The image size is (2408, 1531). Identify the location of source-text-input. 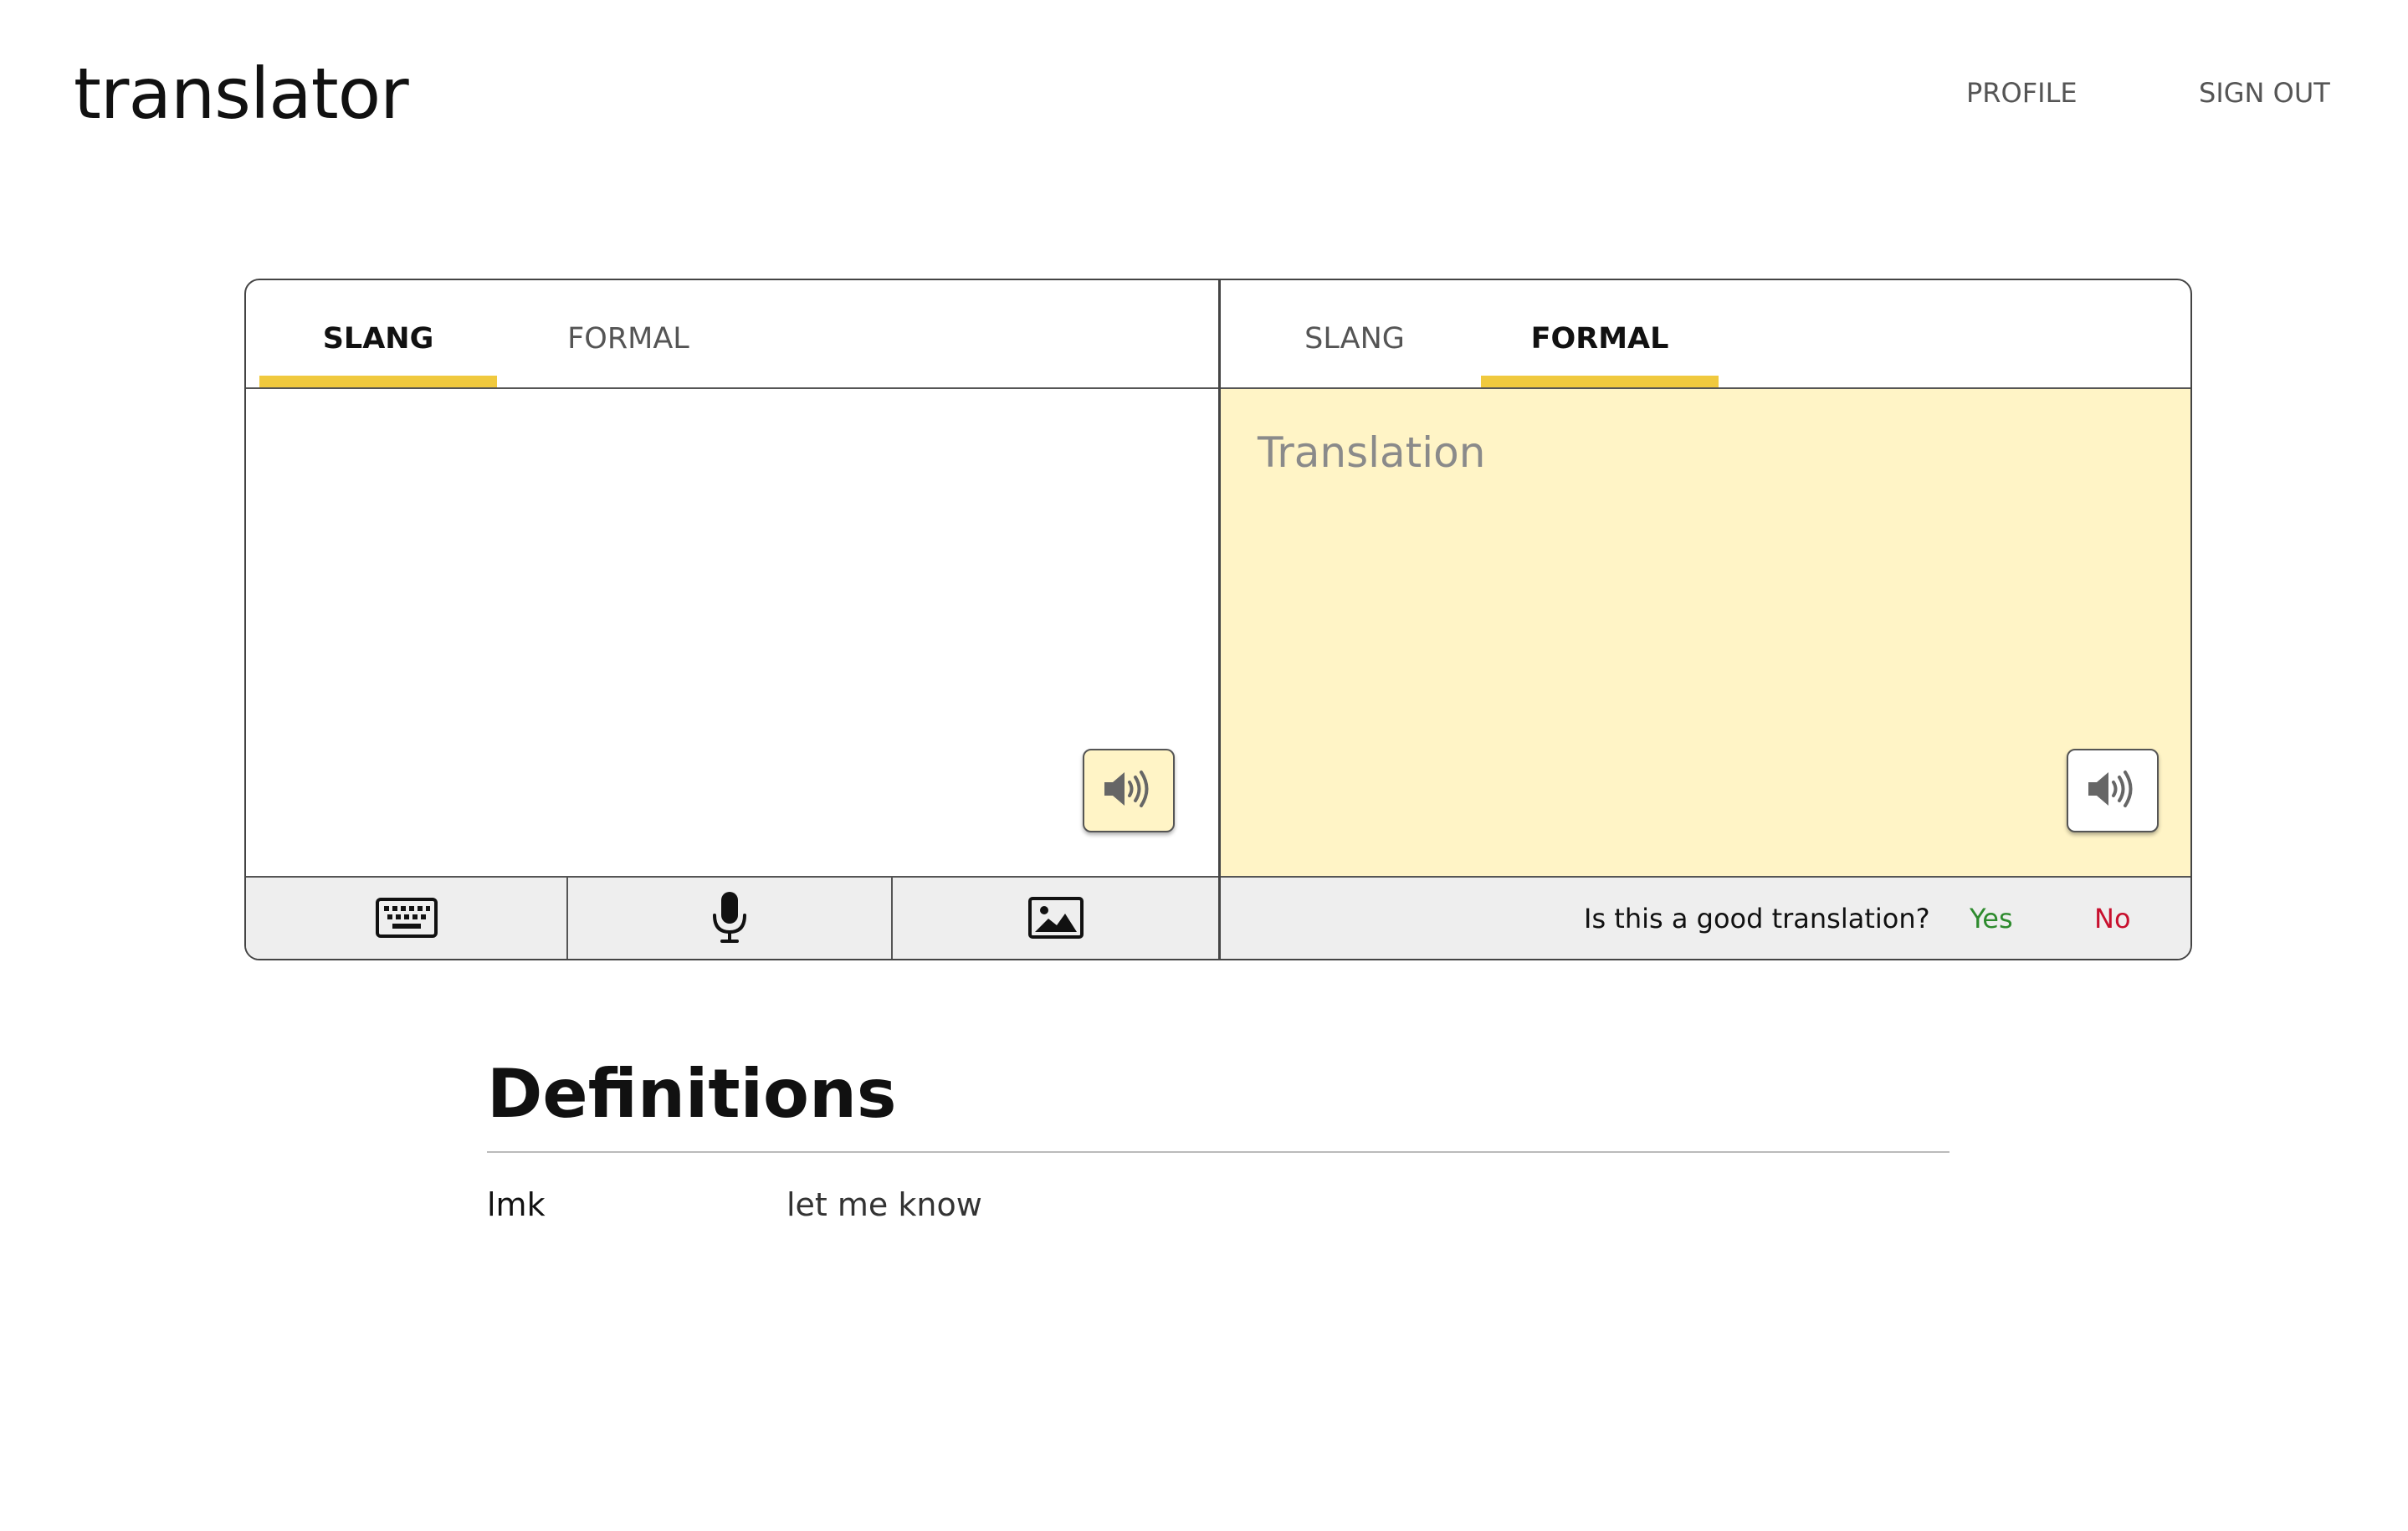
(699, 599).